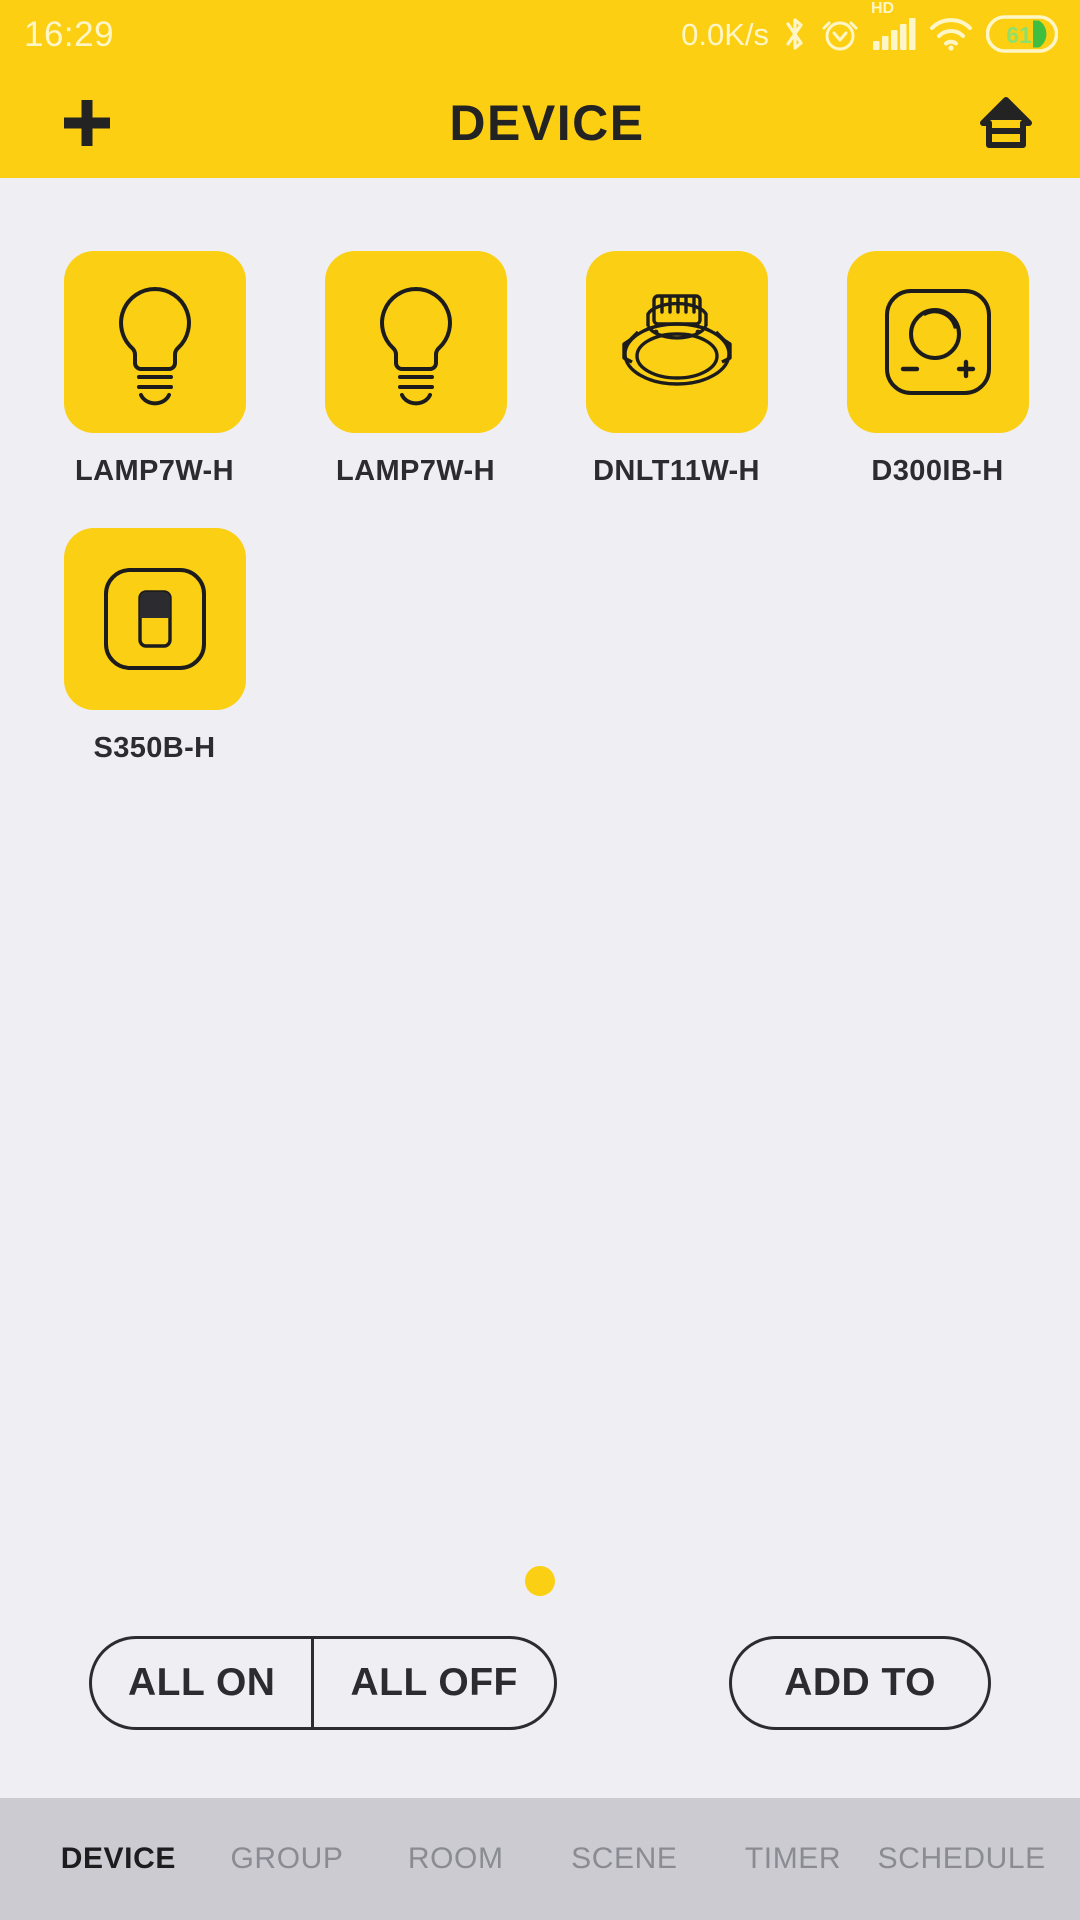  I want to click on device-tile-dnlt11w-h: DNLT11W-H, so click(676, 369).